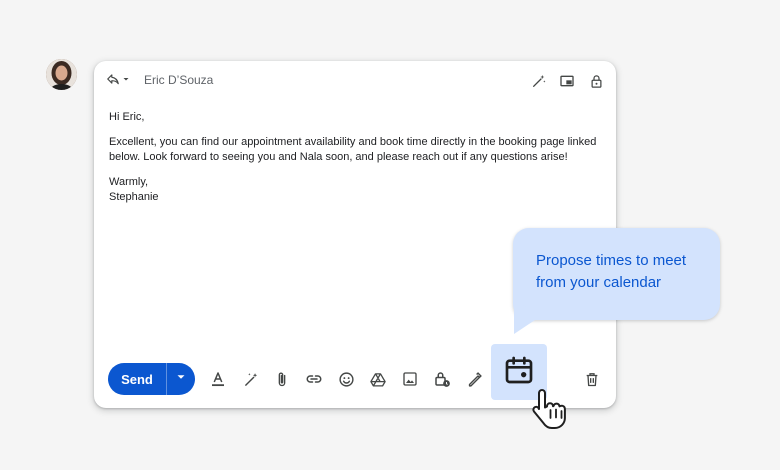  I want to click on tooltip-text: Propose times to meet from your calendar, so click(611, 271).